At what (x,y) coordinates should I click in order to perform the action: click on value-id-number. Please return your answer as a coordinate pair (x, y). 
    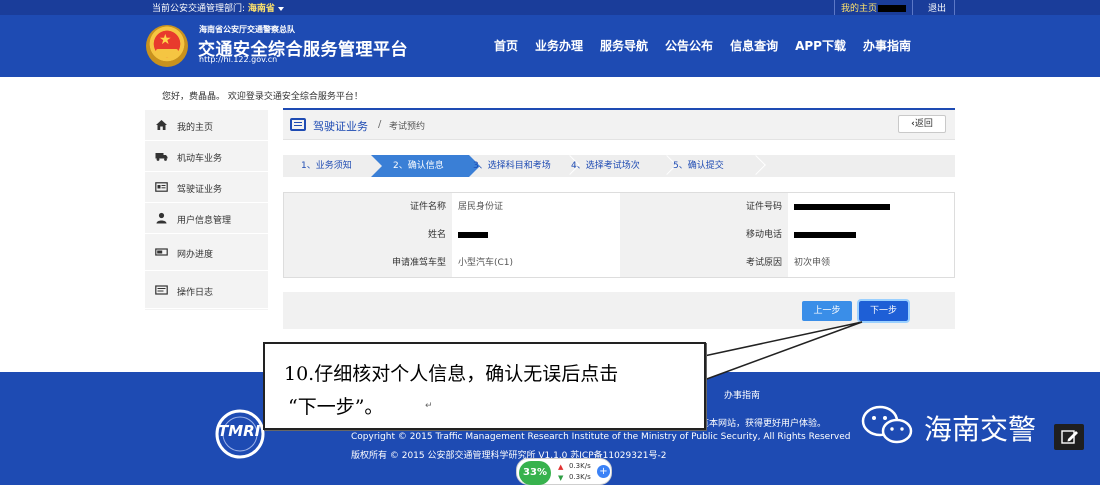
    Looking at the image, I should click on (871, 207).